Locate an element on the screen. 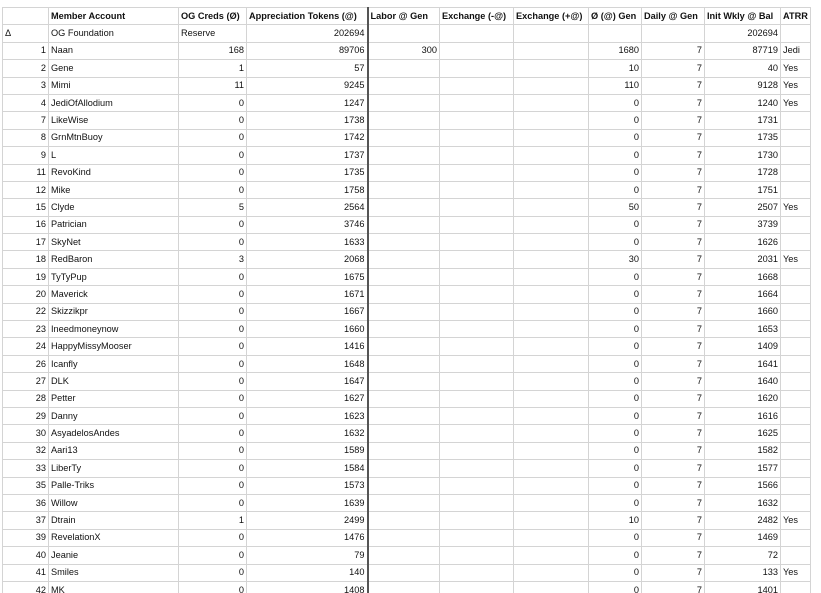 The height and width of the screenshot is (593, 821). cell-member-account: Smiles is located at coordinates (113, 572).